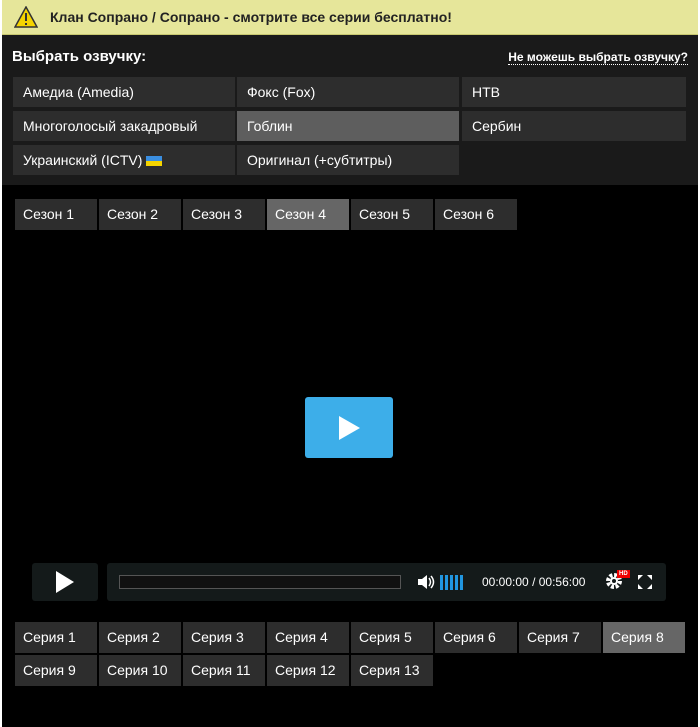  What do you see at coordinates (79, 56) in the screenshot?
I see `voice-title: Выбрать озвучку:` at bounding box center [79, 56].